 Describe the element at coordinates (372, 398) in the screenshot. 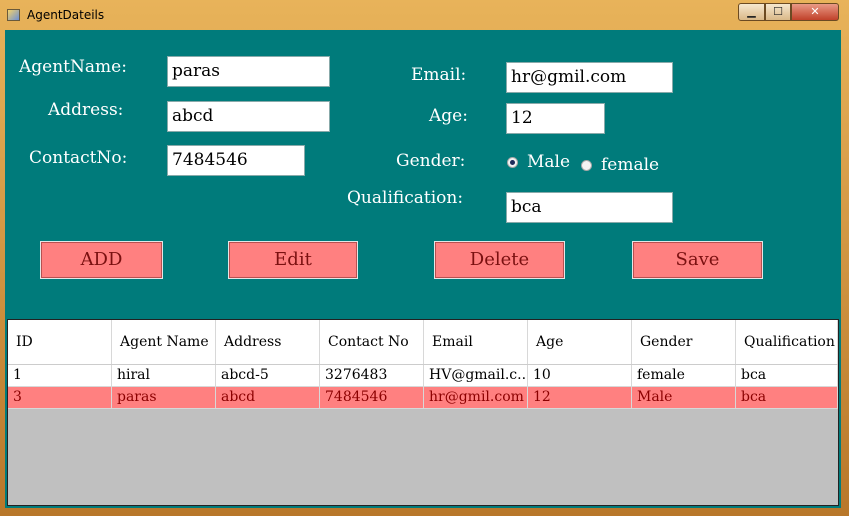

I see `cell-contact: 7484546` at that location.